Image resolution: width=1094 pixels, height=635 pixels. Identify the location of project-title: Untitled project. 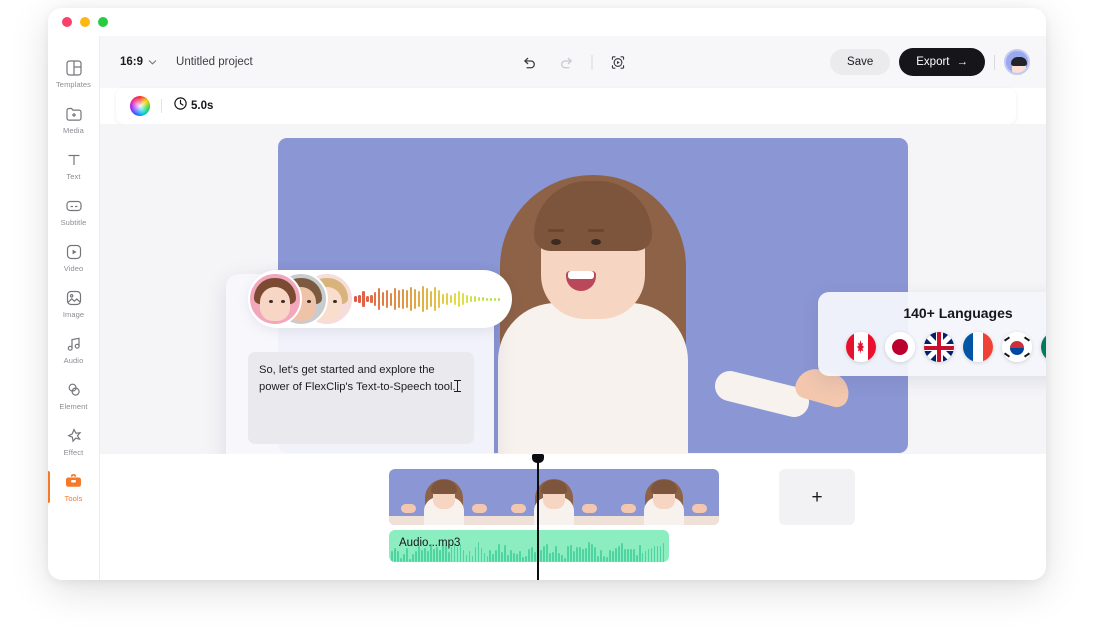
(214, 62).